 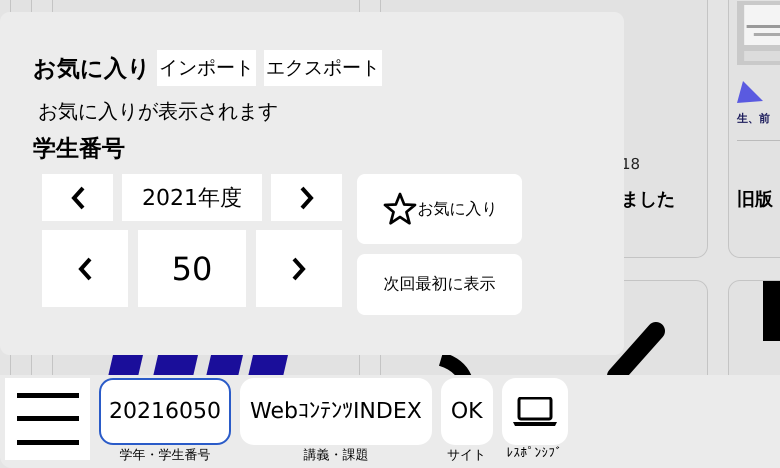 What do you see at coordinates (750, 92) in the screenshot?
I see `triangle-icon` at bounding box center [750, 92].